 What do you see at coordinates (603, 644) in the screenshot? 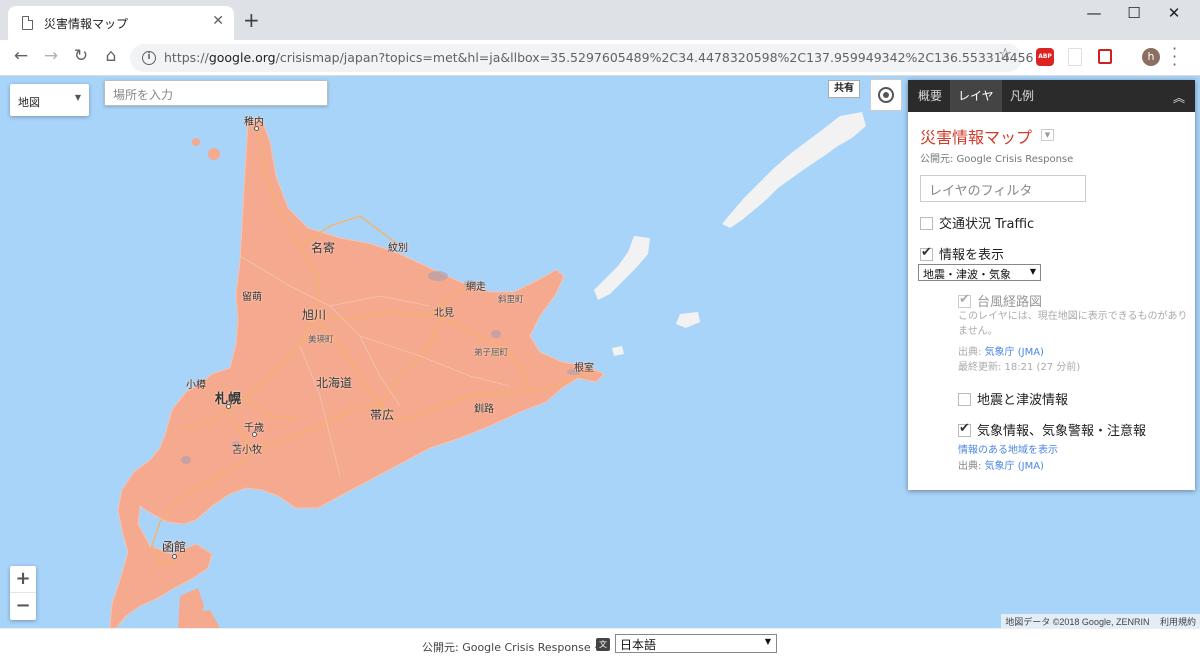
I see `language-icon: 文` at bounding box center [603, 644].